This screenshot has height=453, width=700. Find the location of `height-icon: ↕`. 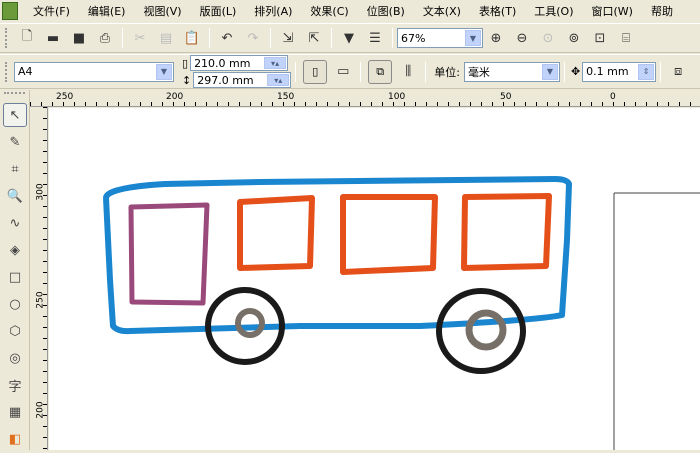

height-icon: ↕ is located at coordinates (187, 80).